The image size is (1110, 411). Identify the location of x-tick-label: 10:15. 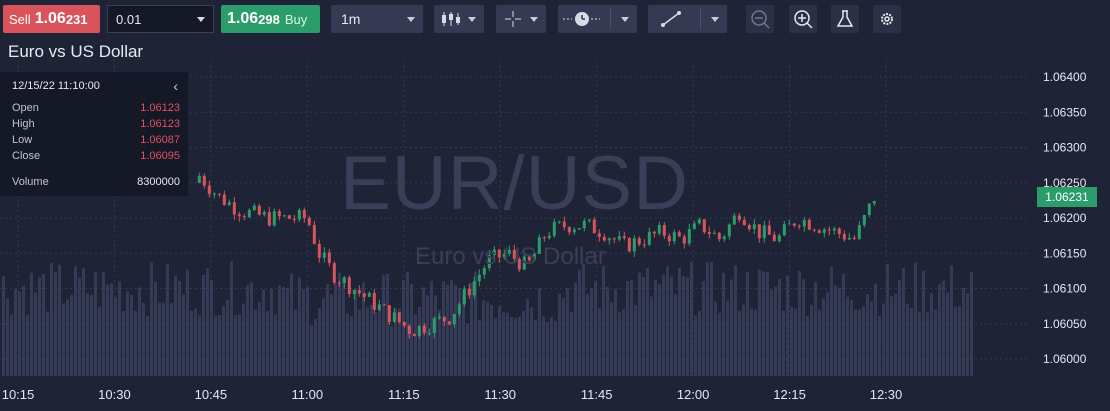
(18, 394).